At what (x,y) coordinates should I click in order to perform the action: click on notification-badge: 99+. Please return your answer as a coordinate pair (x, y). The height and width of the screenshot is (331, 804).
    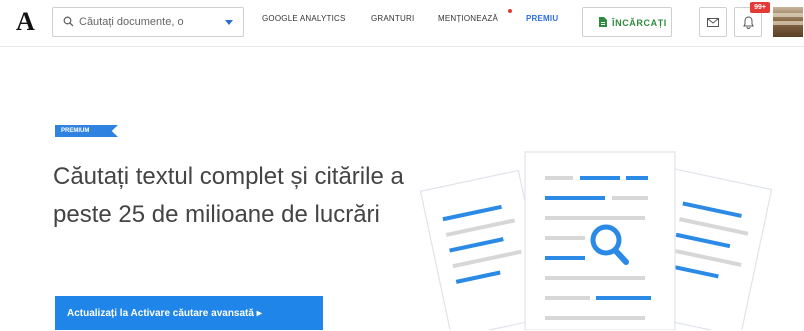
    Looking at the image, I should click on (760, 7).